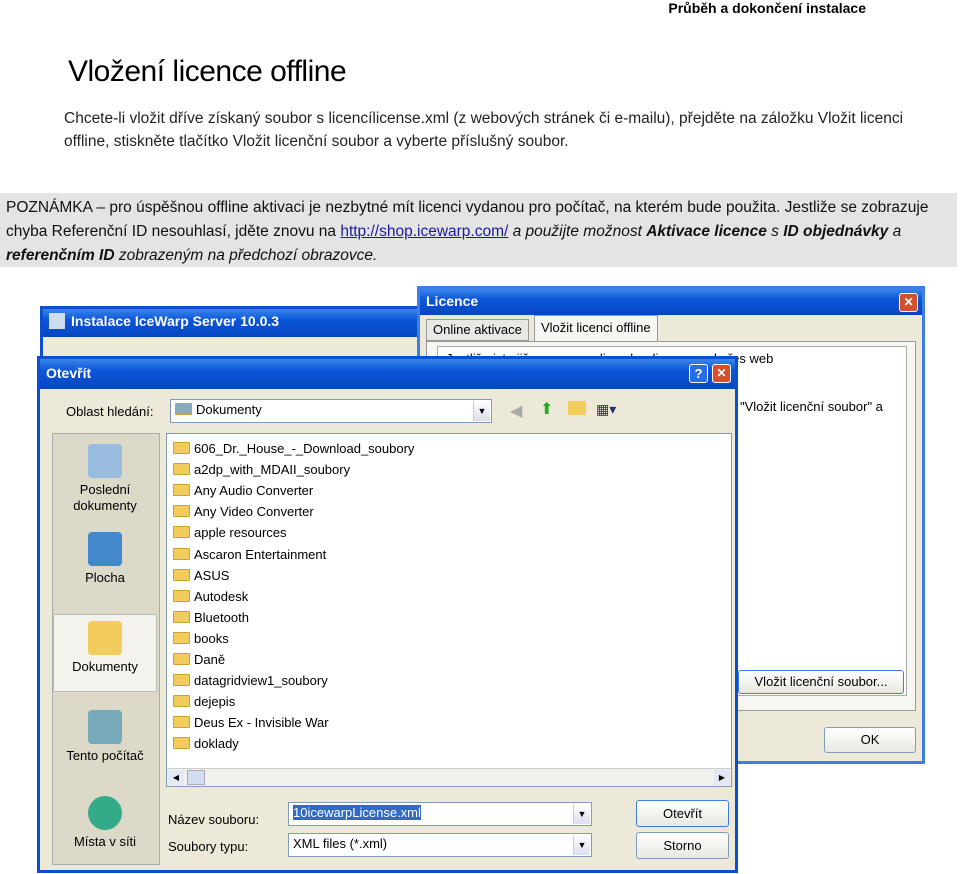 Image resolution: width=960 pixels, height=874 pixels. I want to click on file-name: Bluetooth, so click(221, 617).